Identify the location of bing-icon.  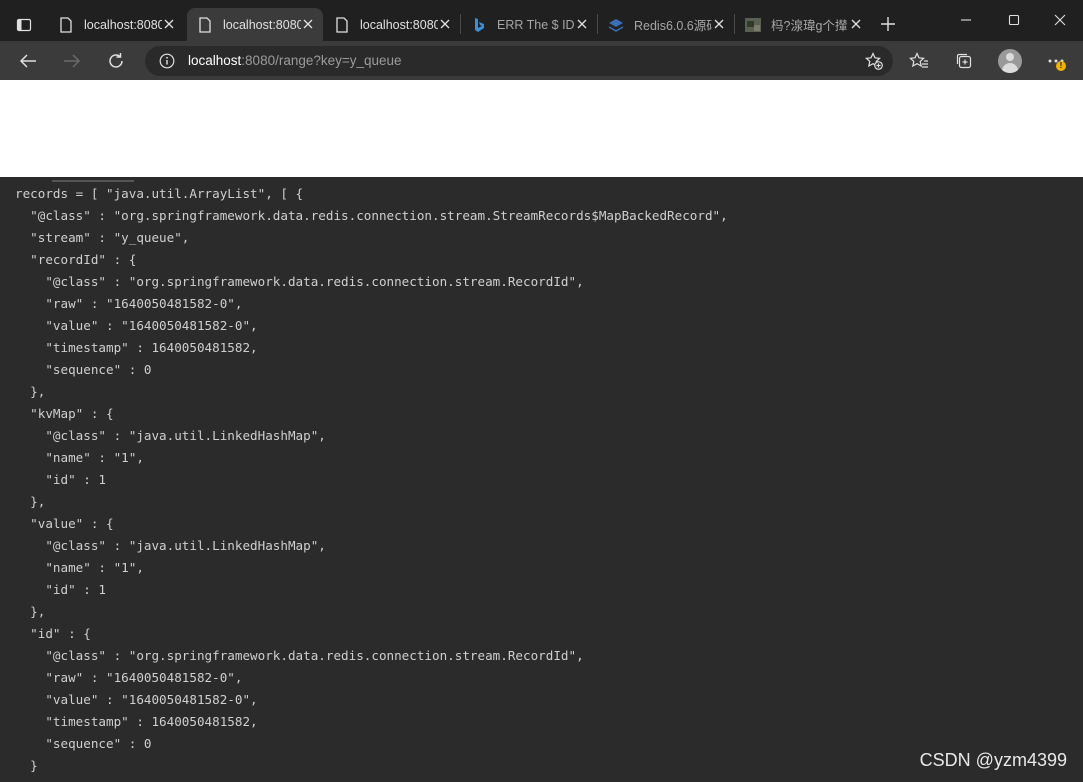
(479, 25).